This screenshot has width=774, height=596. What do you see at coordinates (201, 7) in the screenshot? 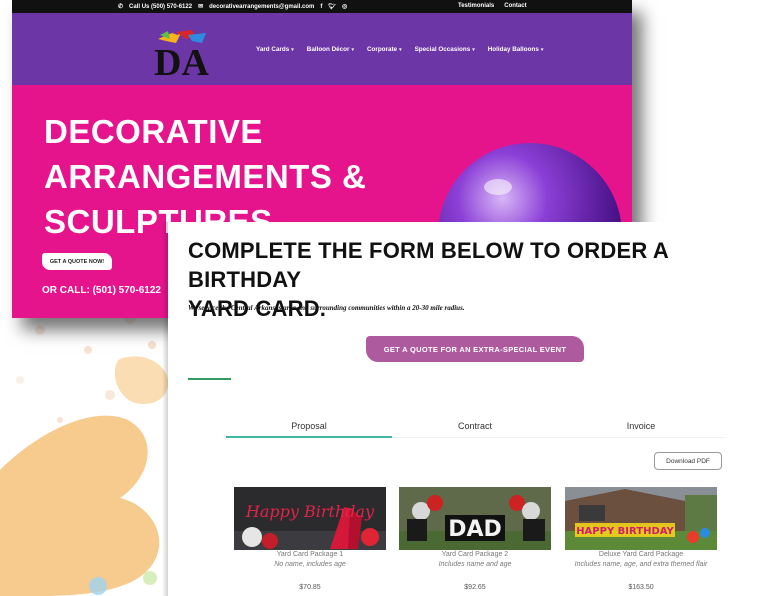
I see `email-icon: ✉` at bounding box center [201, 7].